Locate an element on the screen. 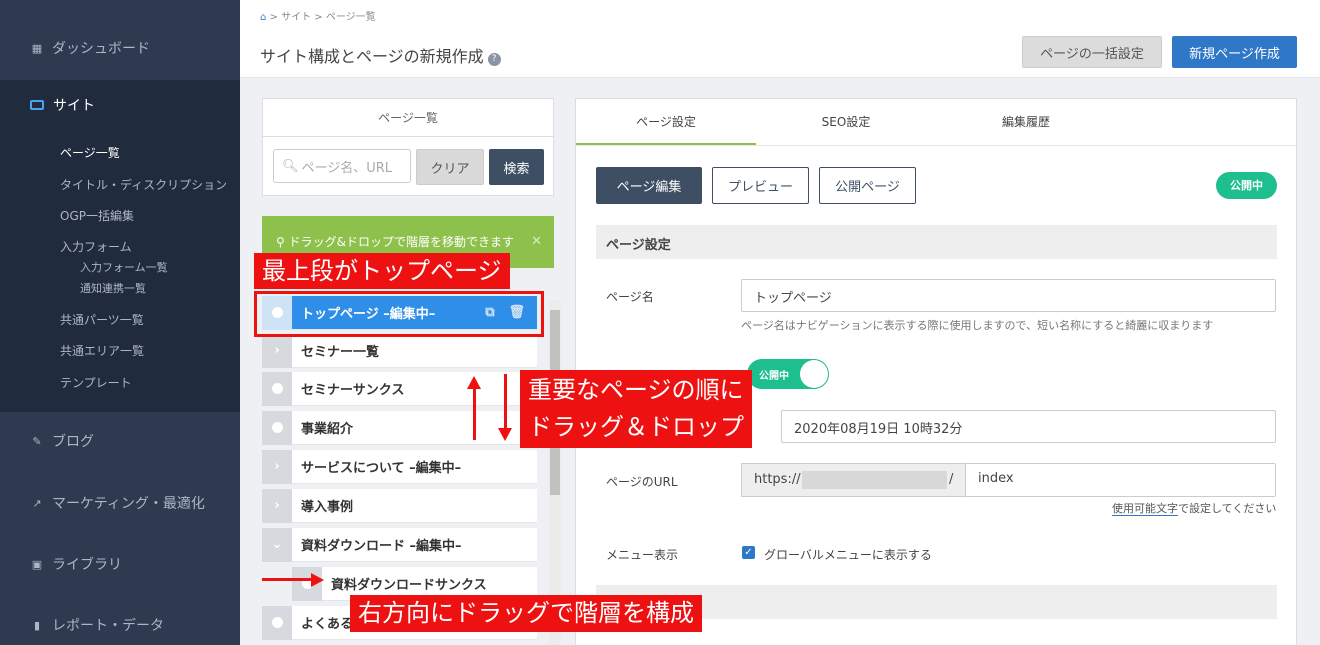  new-page-button: 新規ページ作成 is located at coordinates (1234, 52).